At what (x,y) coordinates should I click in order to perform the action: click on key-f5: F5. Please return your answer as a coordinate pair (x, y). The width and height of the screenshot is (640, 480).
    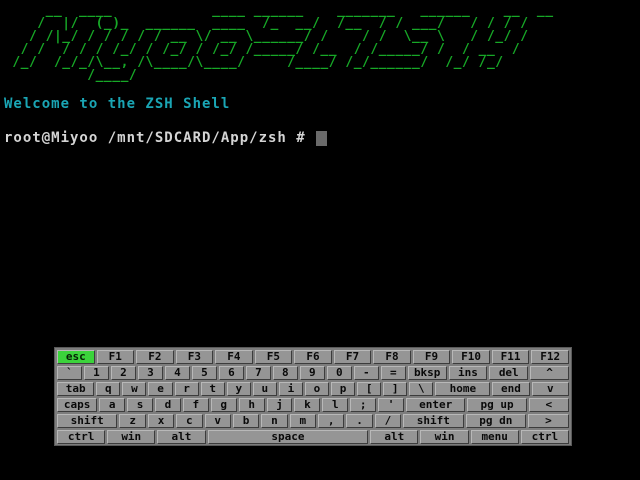
    Looking at the image, I should click on (273, 357).